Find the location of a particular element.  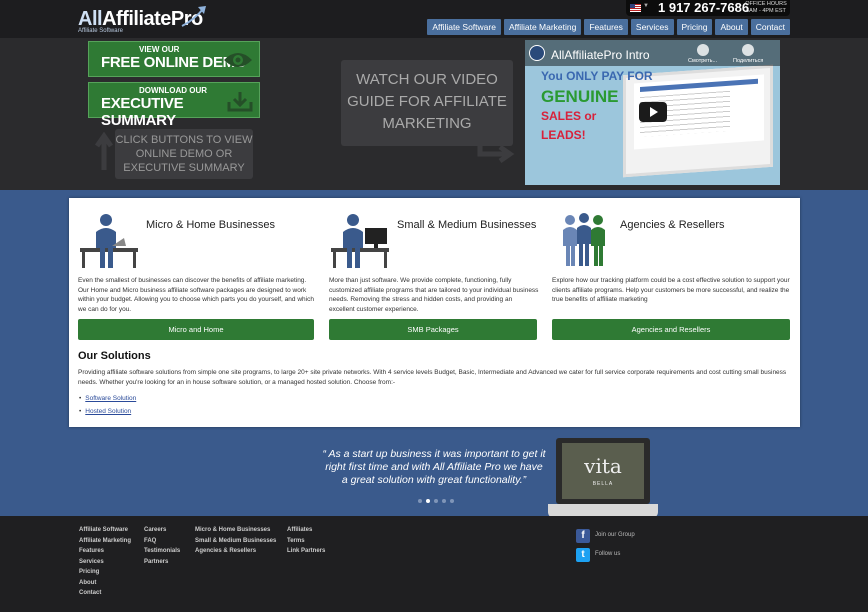

micro-and-home-button: Micro and Home is located at coordinates (196, 329).